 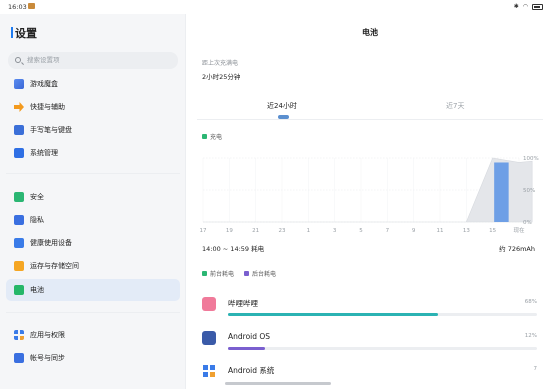 I want to click on app-name: 哔哩哔哩, so click(x=243, y=303).